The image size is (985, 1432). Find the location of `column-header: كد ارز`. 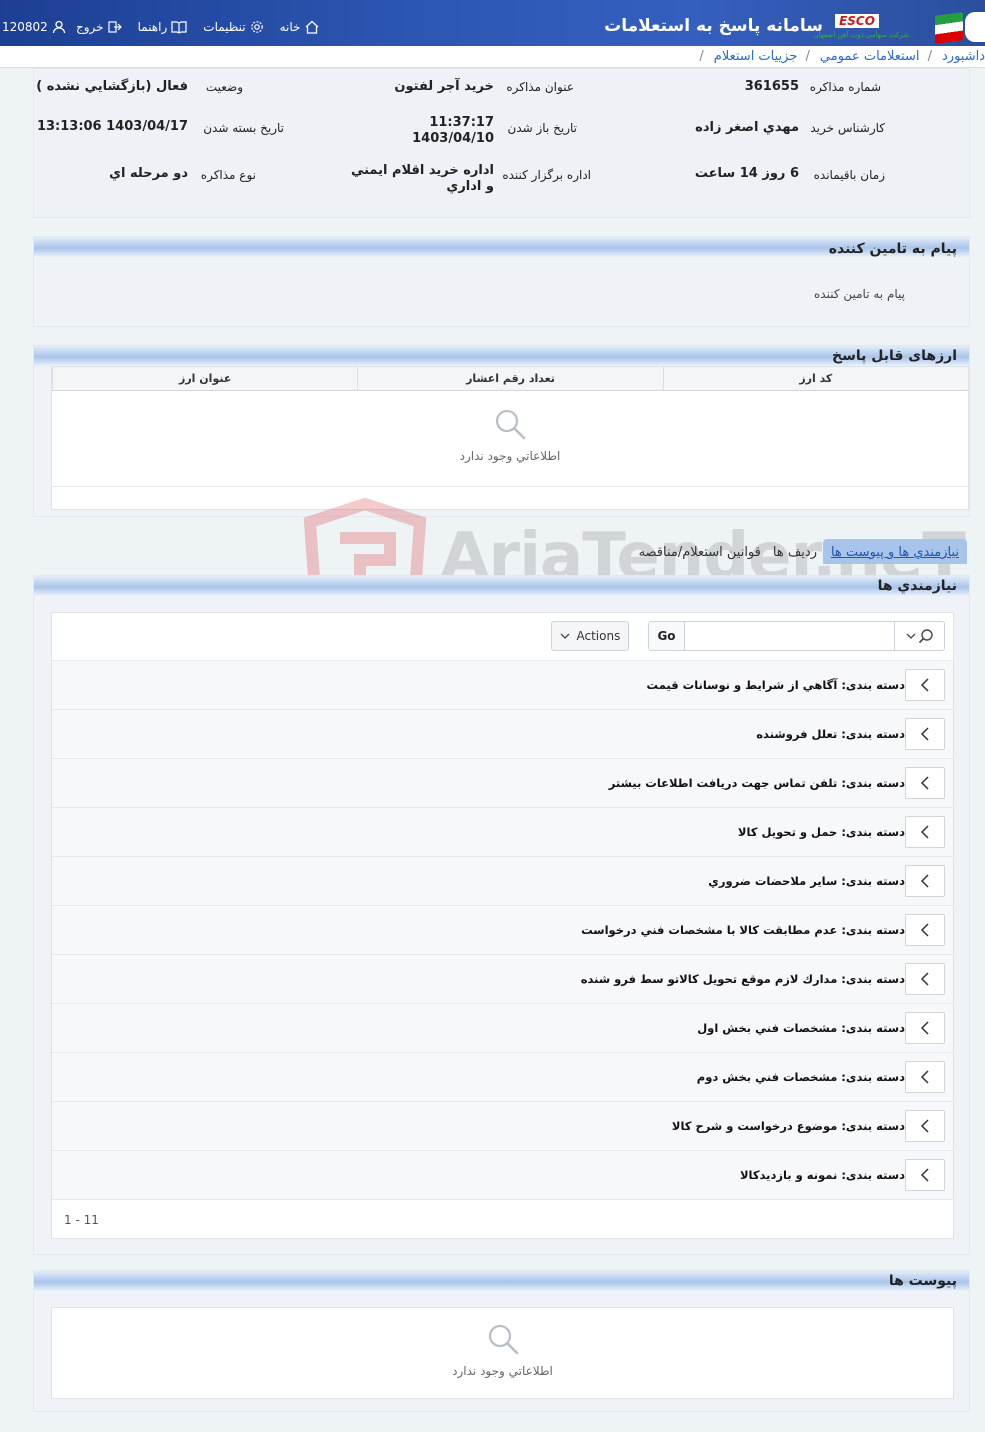

column-header: كد ارز is located at coordinates (815, 378).